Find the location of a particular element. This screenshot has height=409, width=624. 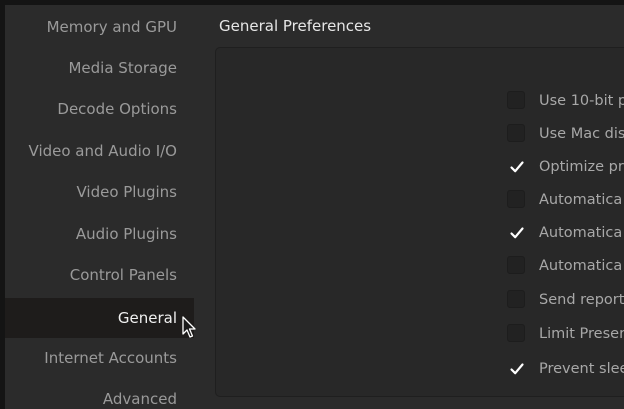

option-row-limit-presentation: Limit Preser is located at coordinates (565, 334).